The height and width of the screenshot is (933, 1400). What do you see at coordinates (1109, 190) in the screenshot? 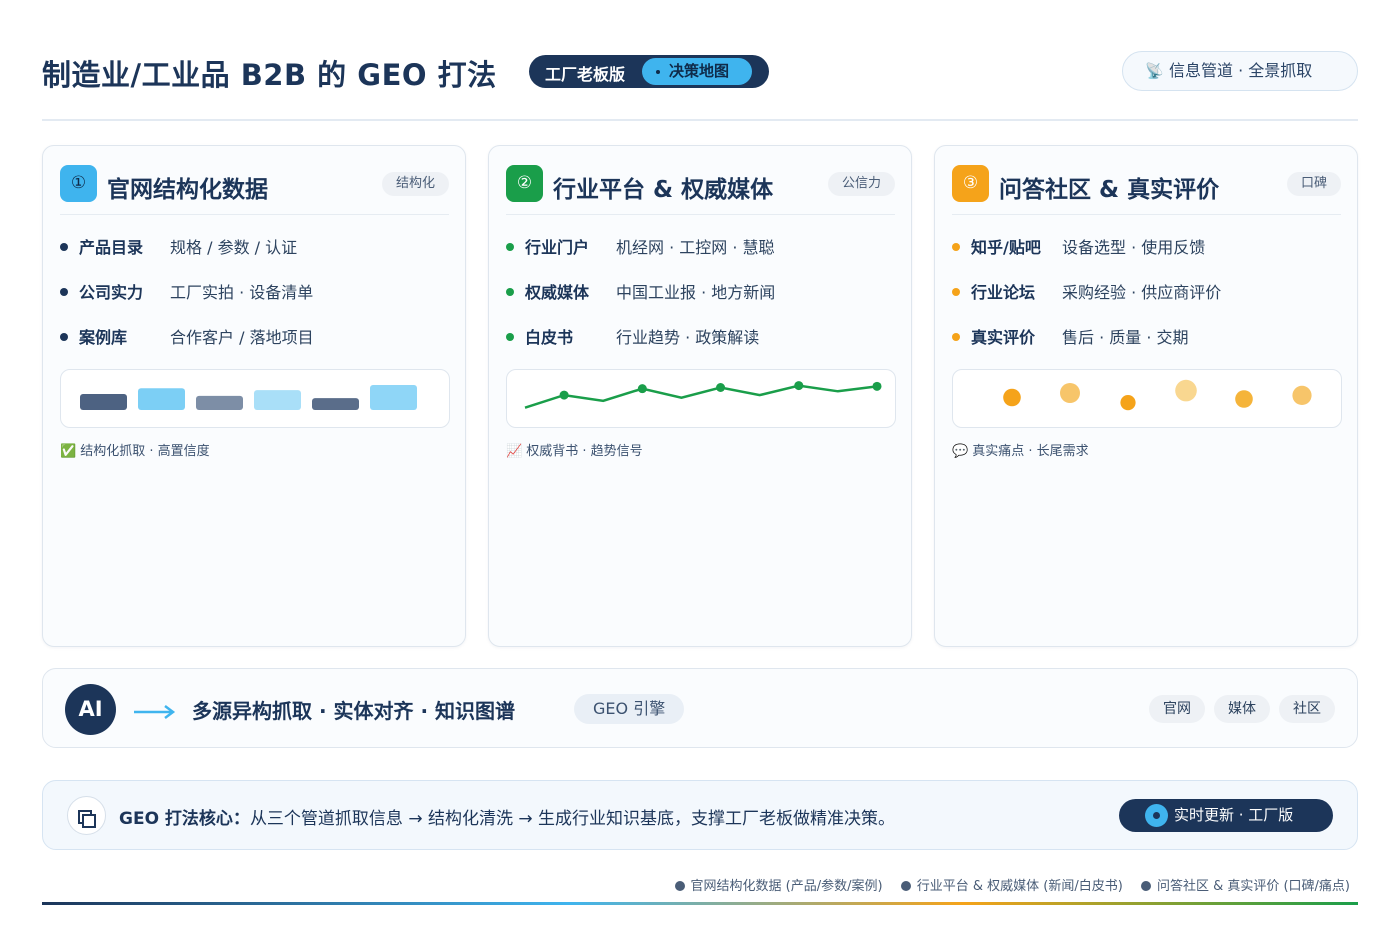
I see `card-title: 问答社区 & 真实评价` at bounding box center [1109, 190].